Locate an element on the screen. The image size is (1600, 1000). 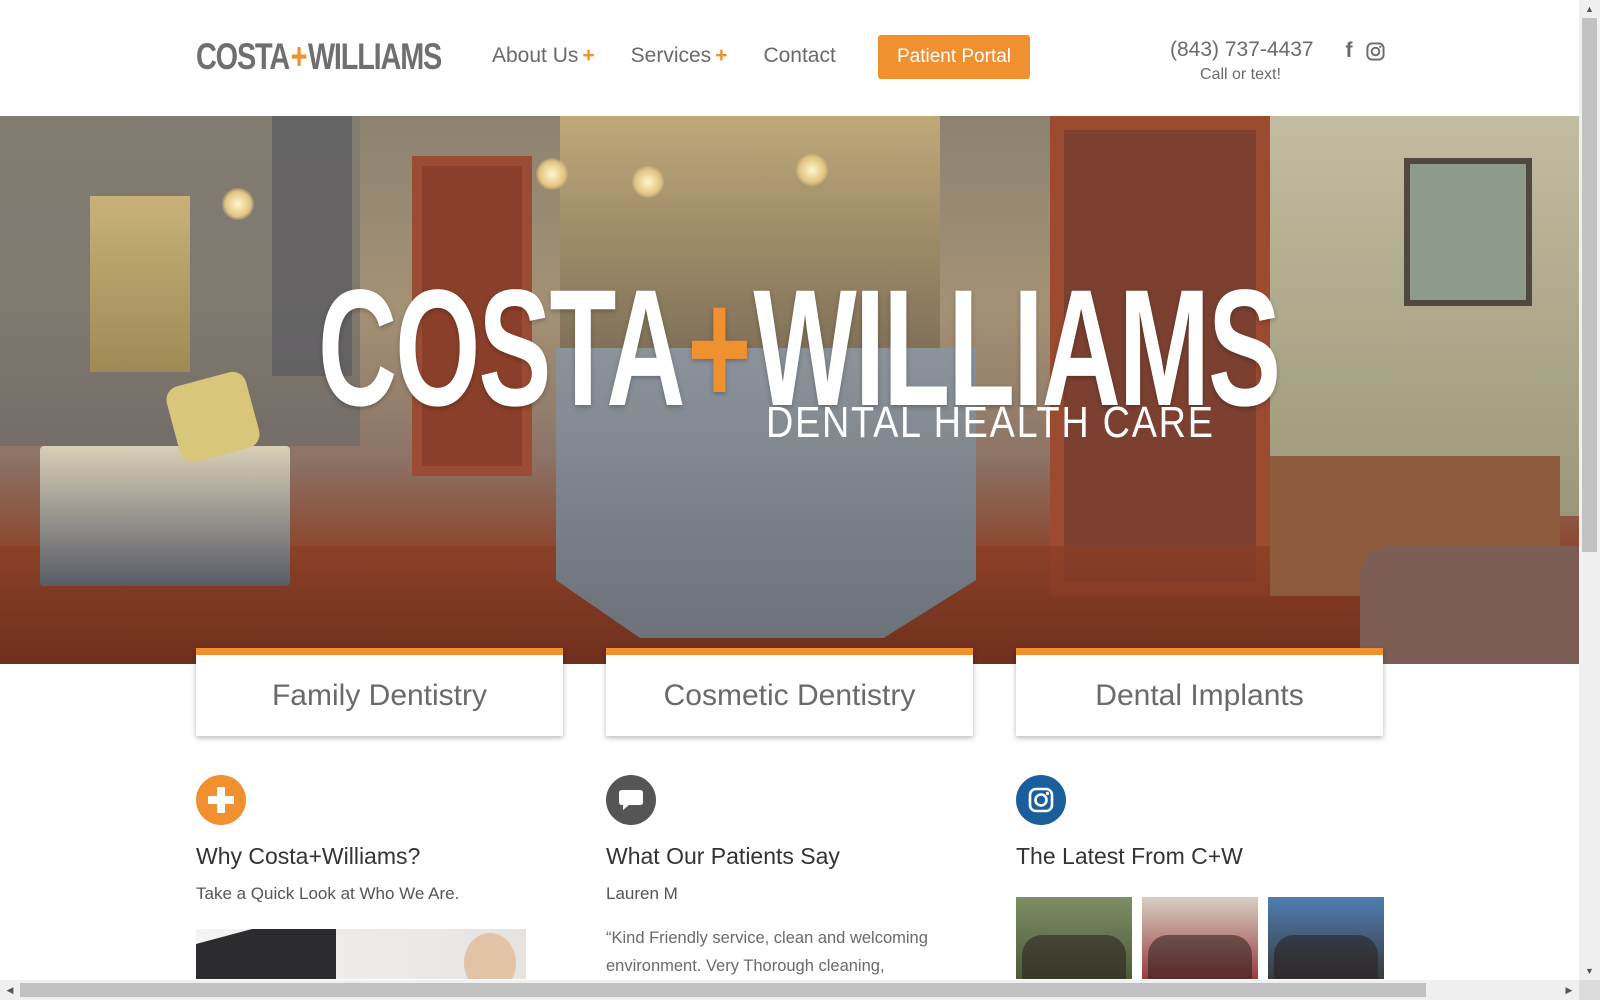
why-subtitle: Take a Quick Look at Who We Are. is located at coordinates (328, 893).